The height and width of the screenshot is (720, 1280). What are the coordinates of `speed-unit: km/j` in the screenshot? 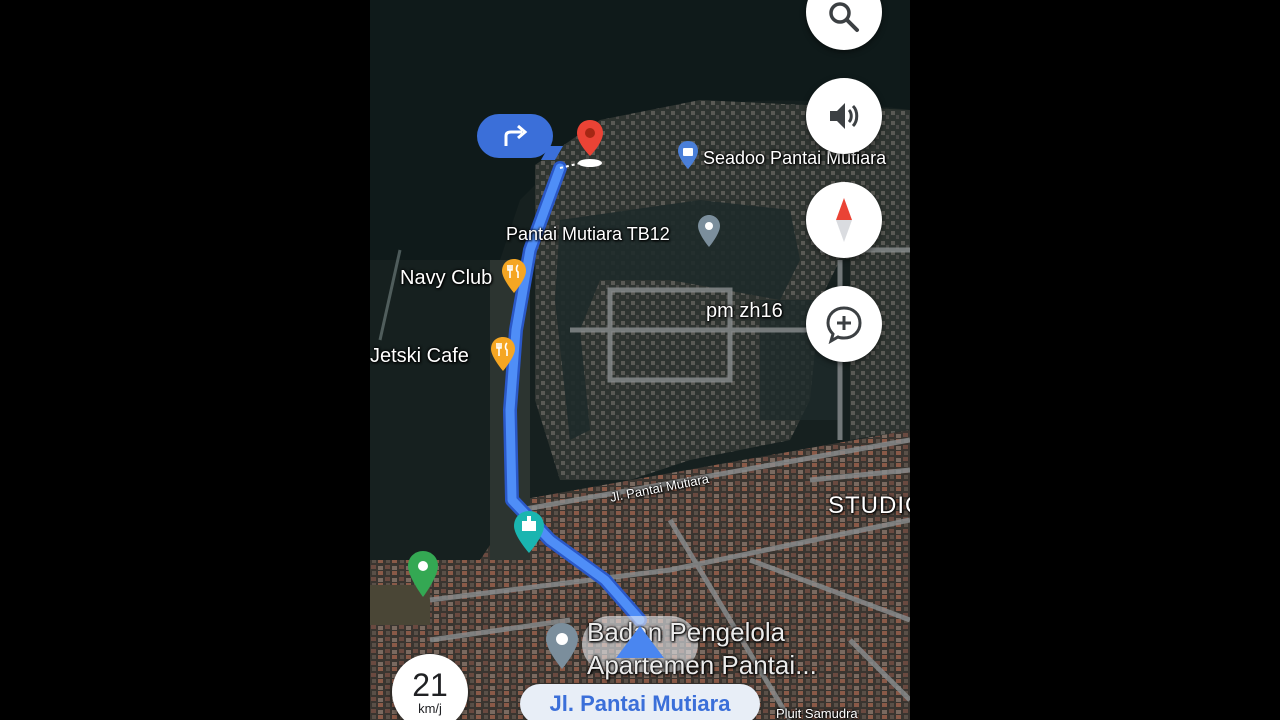 It's located at (430, 708).